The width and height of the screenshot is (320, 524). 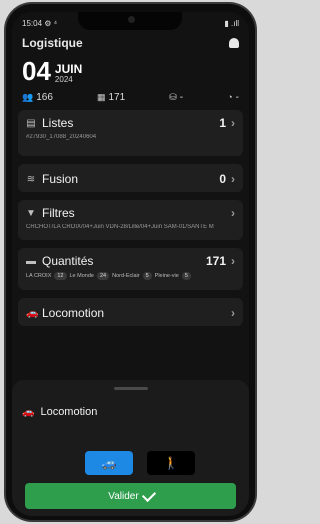 I want to click on filter-icon: ▼, so click(x=31, y=213).